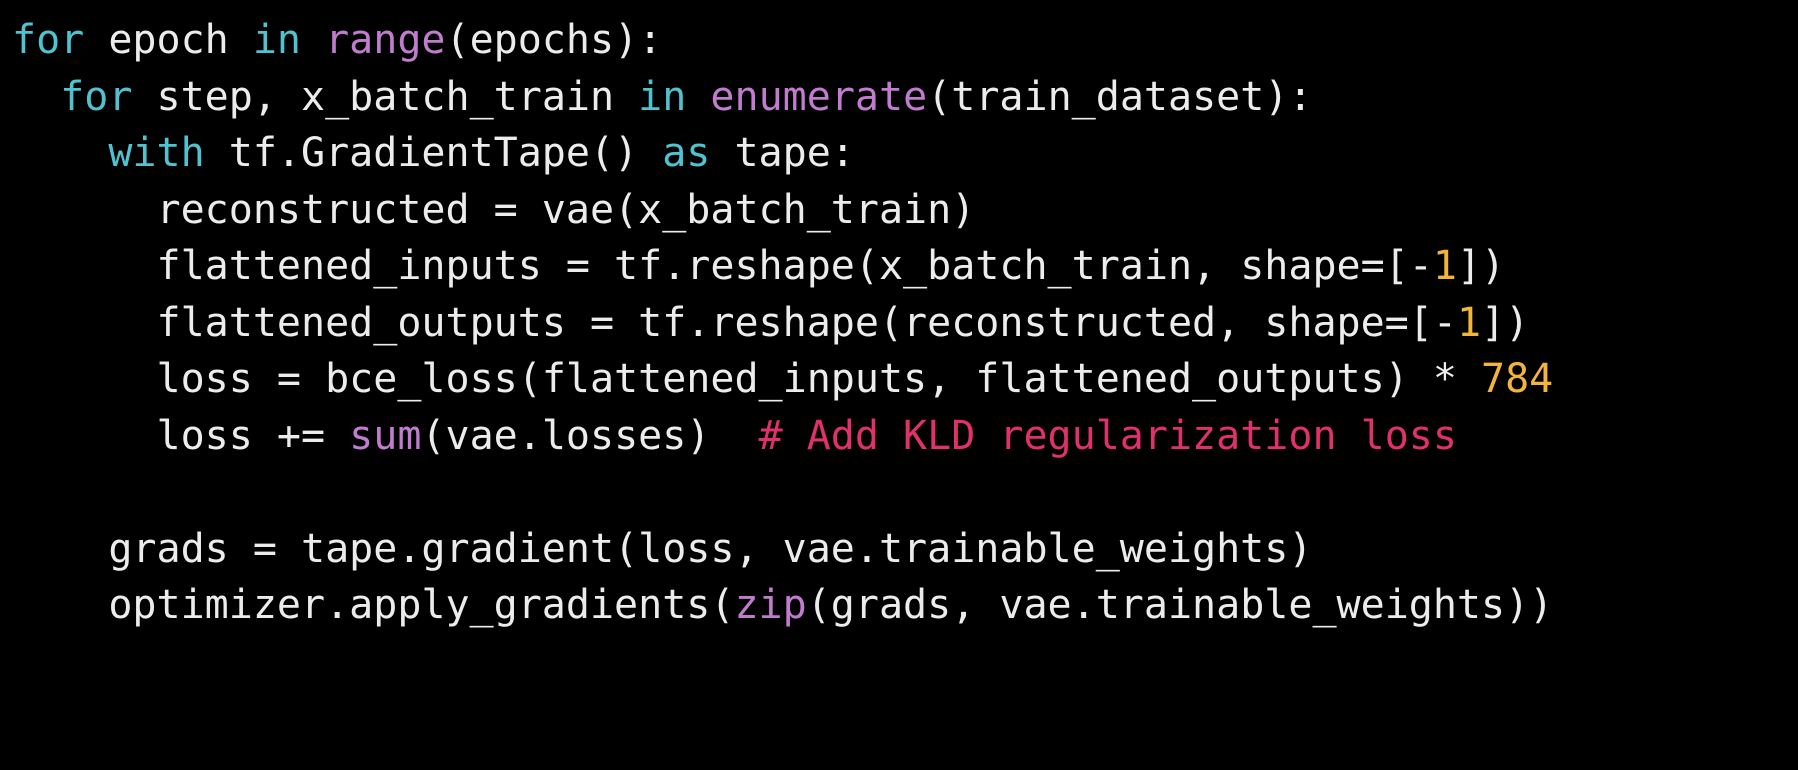 The height and width of the screenshot is (770, 1798). I want to click on code-number: 784, so click(1517, 379).